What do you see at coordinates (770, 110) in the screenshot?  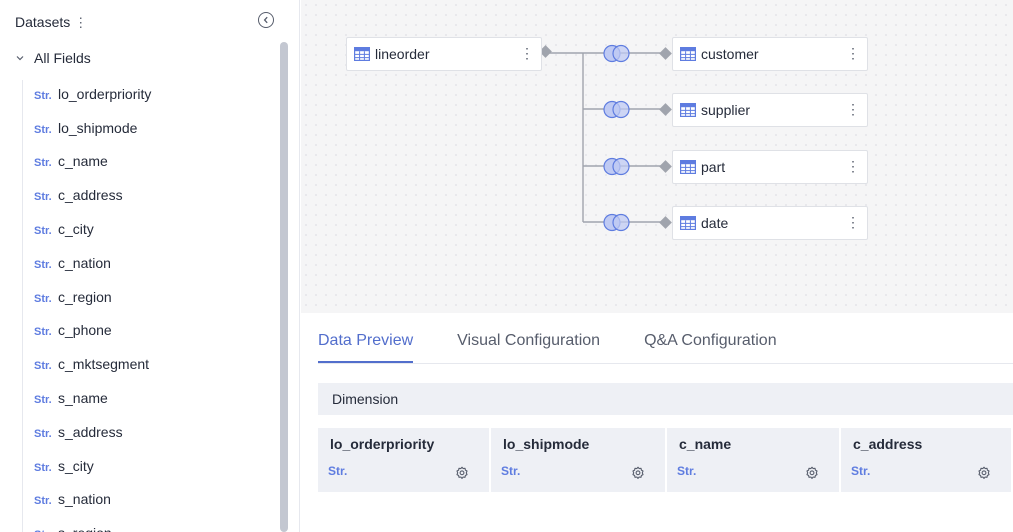 I see `table-node-supplier: supplier ⋮` at bounding box center [770, 110].